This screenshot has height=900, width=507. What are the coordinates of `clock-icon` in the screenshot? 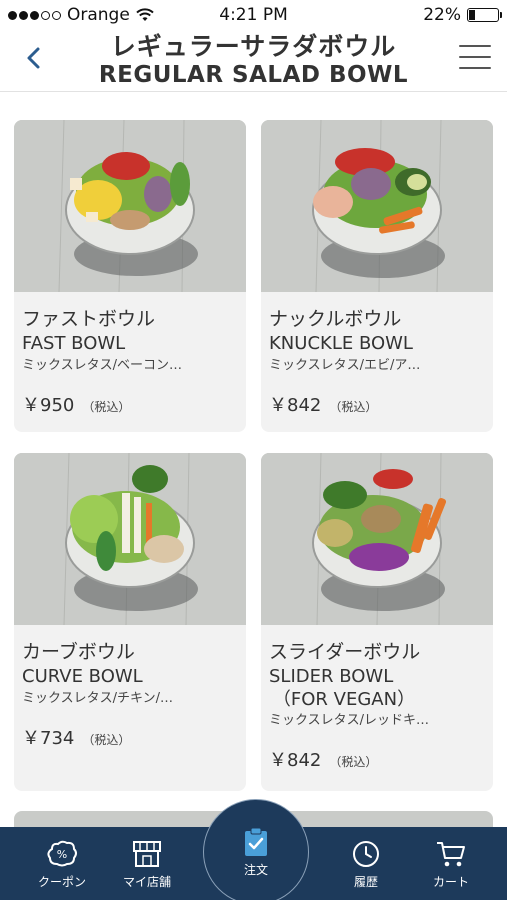 It's located at (366, 854).